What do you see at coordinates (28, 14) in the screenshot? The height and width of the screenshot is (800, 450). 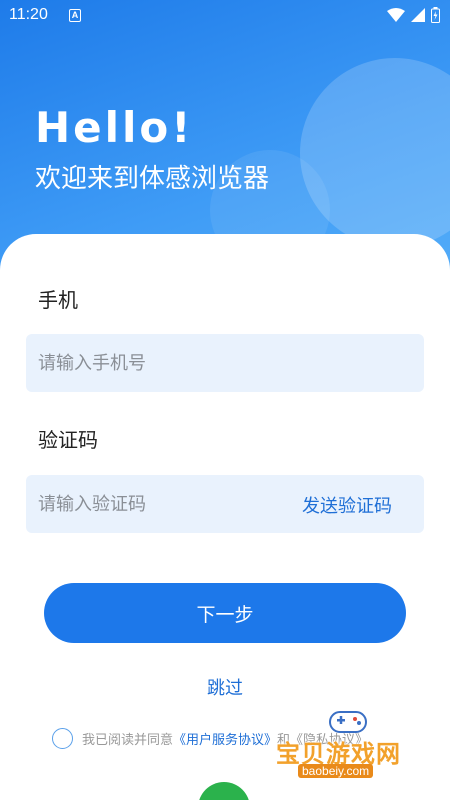 I see `status-time: 11:20` at bounding box center [28, 14].